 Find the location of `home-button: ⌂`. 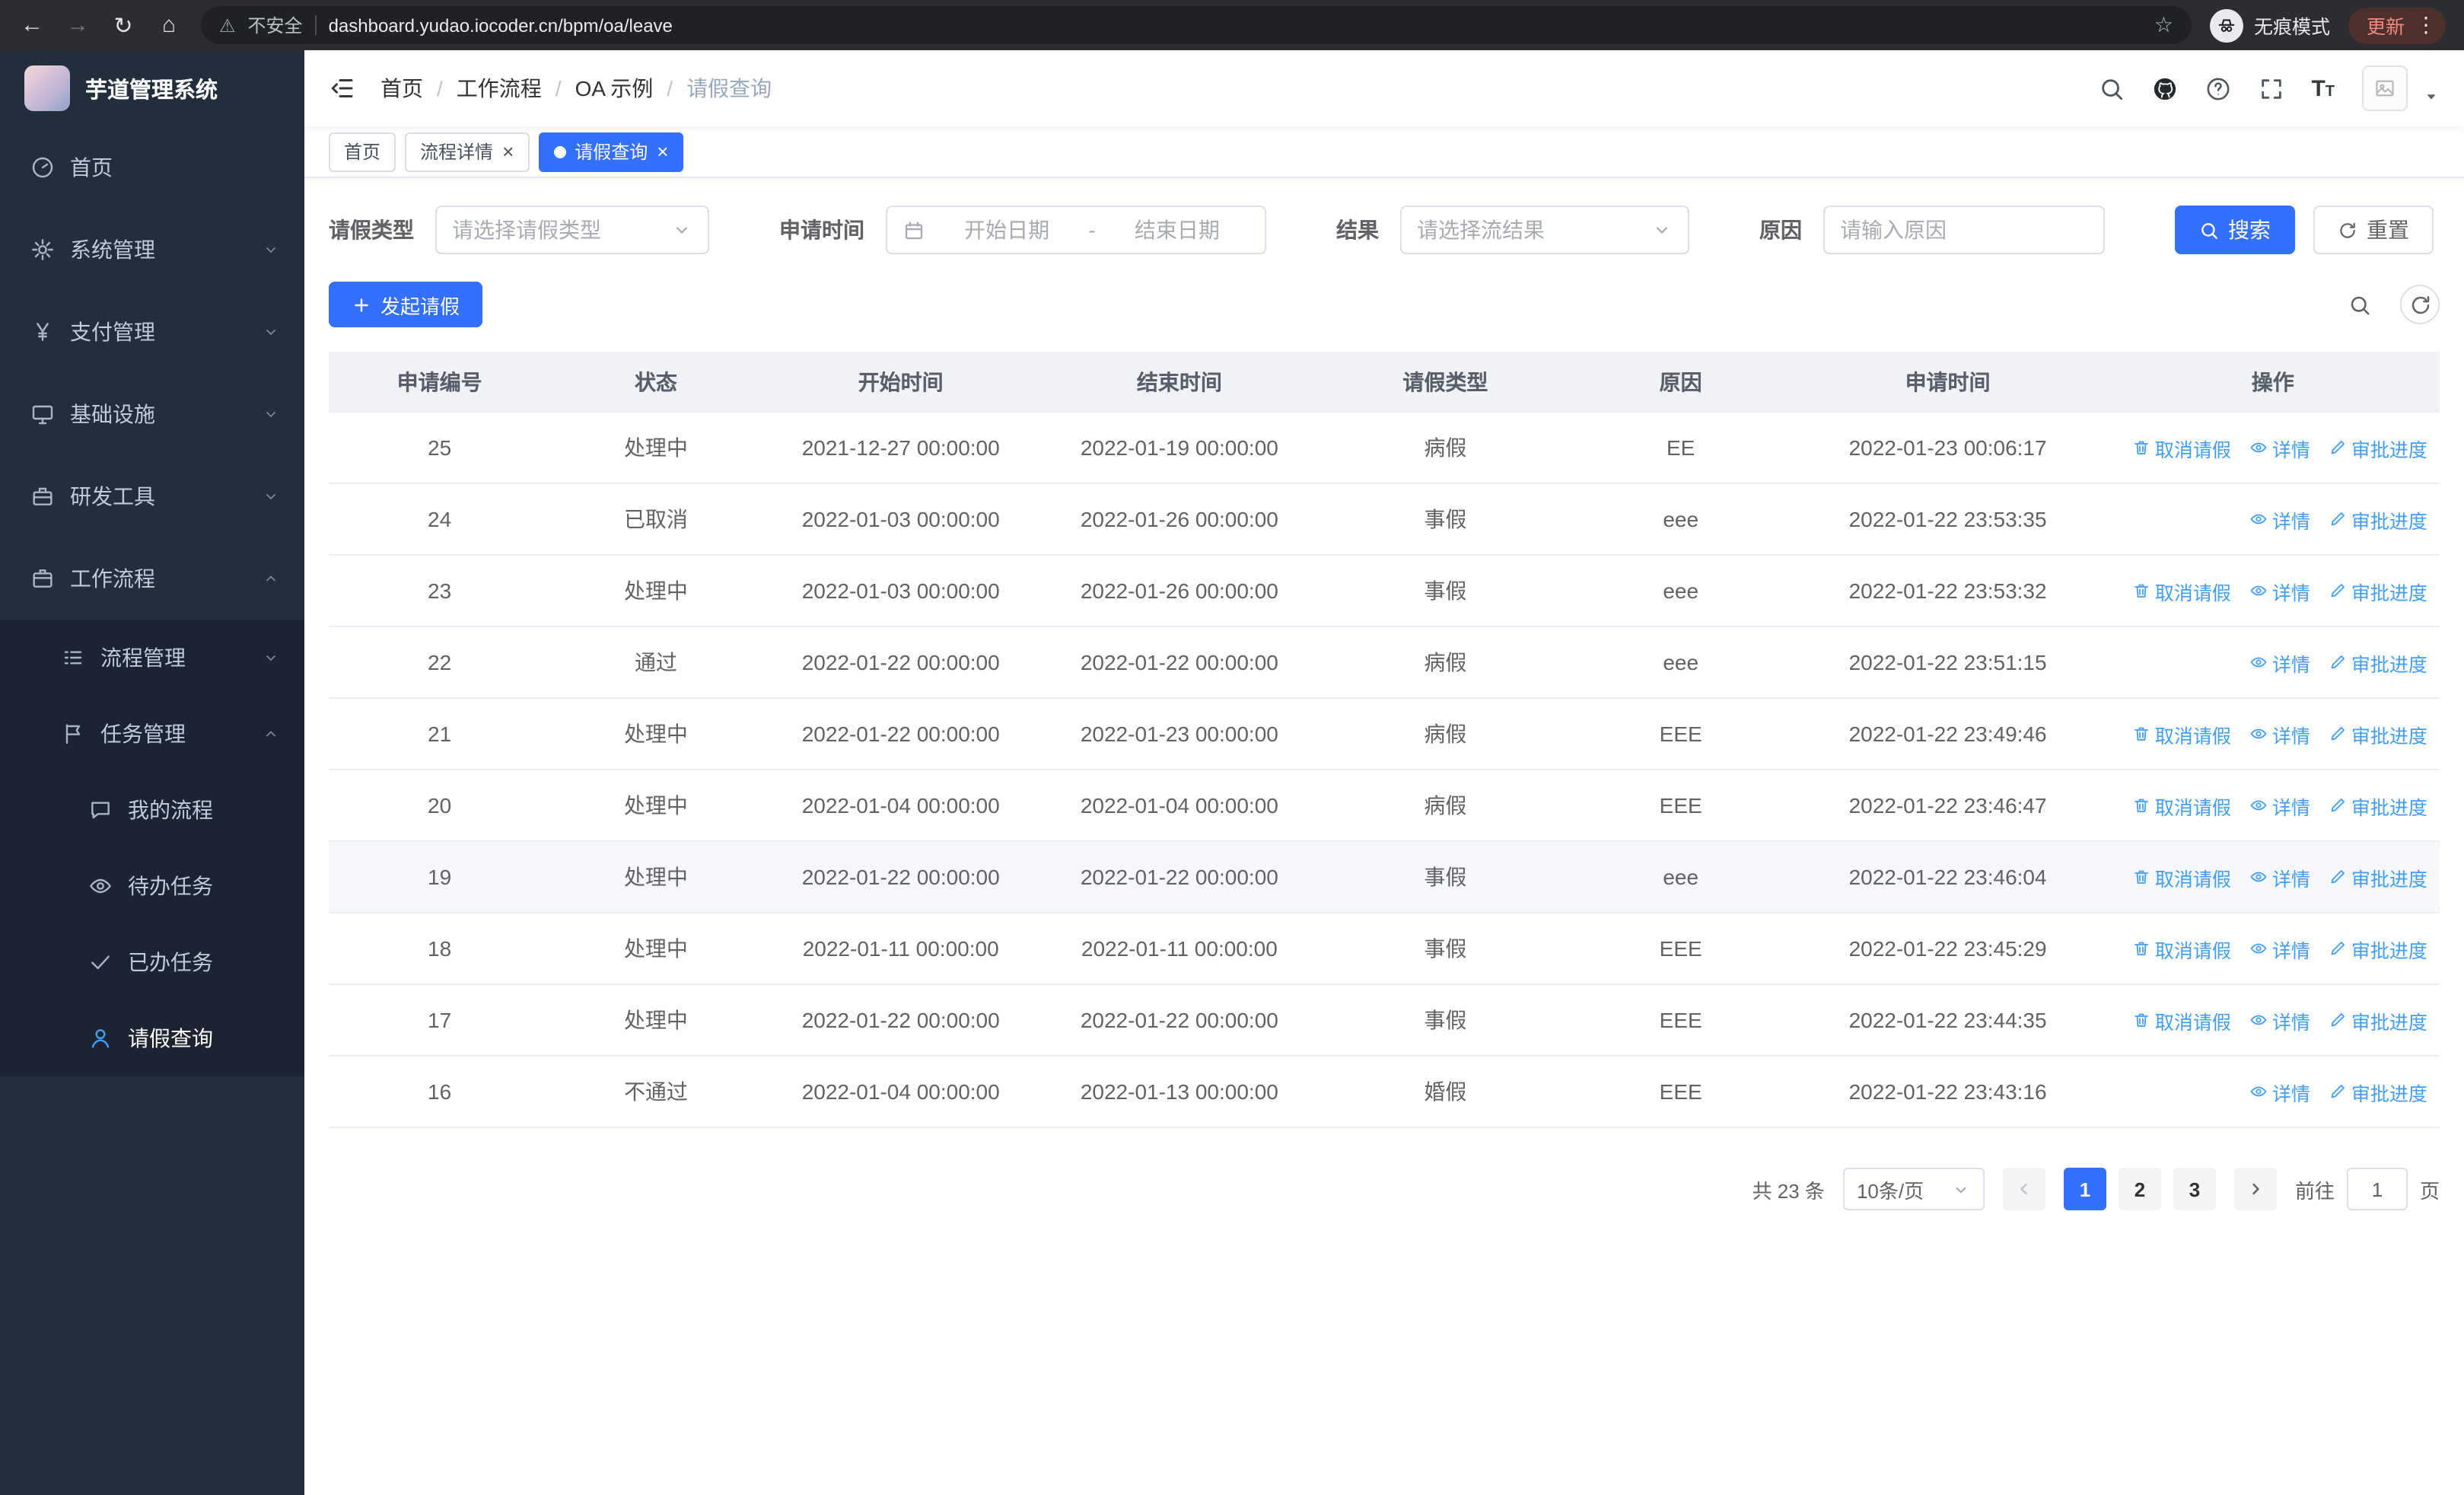

home-button: ⌂ is located at coordinates (169, 25).